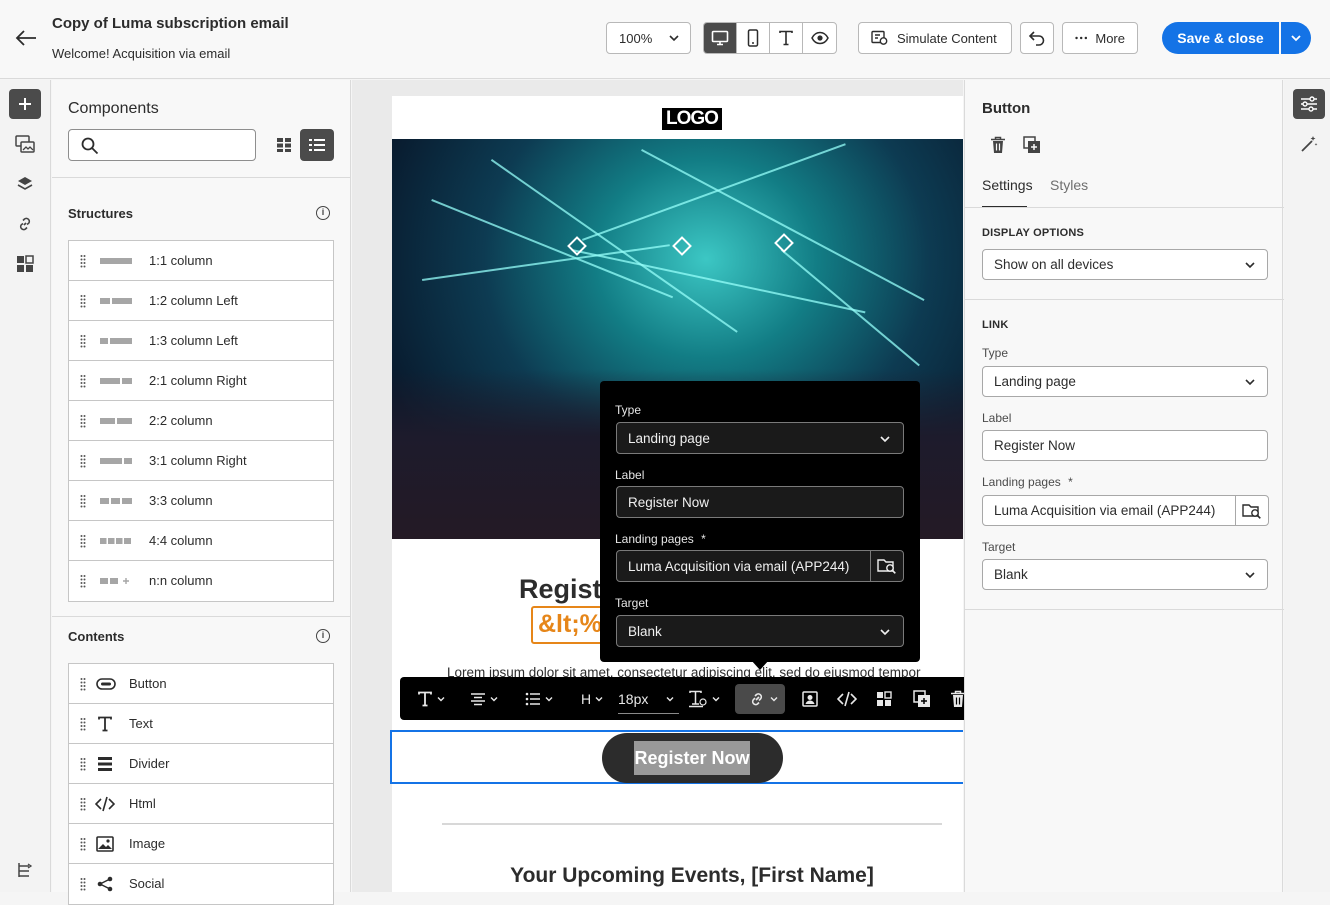 The width and height of the screenshot is (1330, 905). What do you see at coordinates (760, 566) in the screenshot?
I see `popover-landing-input: Luma Acquisition via email (APP244)` at bounding box center [760, 566].